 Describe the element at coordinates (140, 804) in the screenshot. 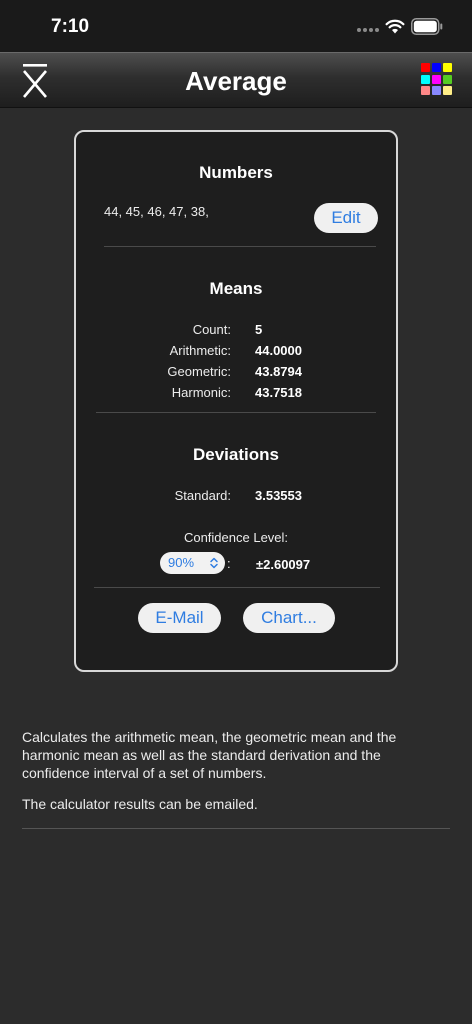

I see `description-paragraph: The calculator results can be emailed.` at that location.